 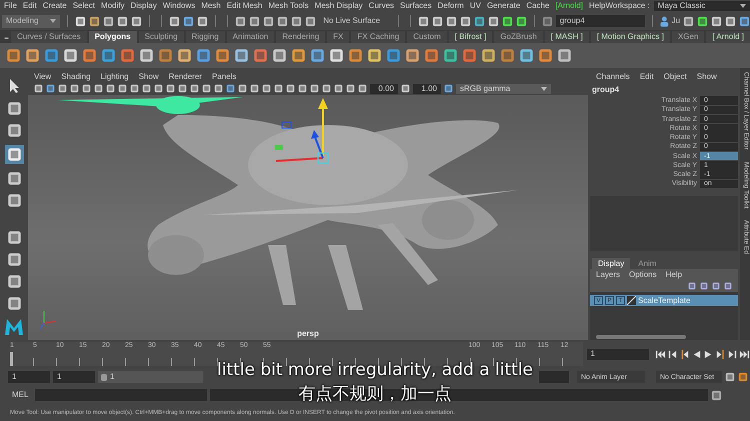 What do you see at coordinates (728, 37) in the screenshot?
I see `shelf-tab: [ Arnold ]` at bounding box center [728, 37].